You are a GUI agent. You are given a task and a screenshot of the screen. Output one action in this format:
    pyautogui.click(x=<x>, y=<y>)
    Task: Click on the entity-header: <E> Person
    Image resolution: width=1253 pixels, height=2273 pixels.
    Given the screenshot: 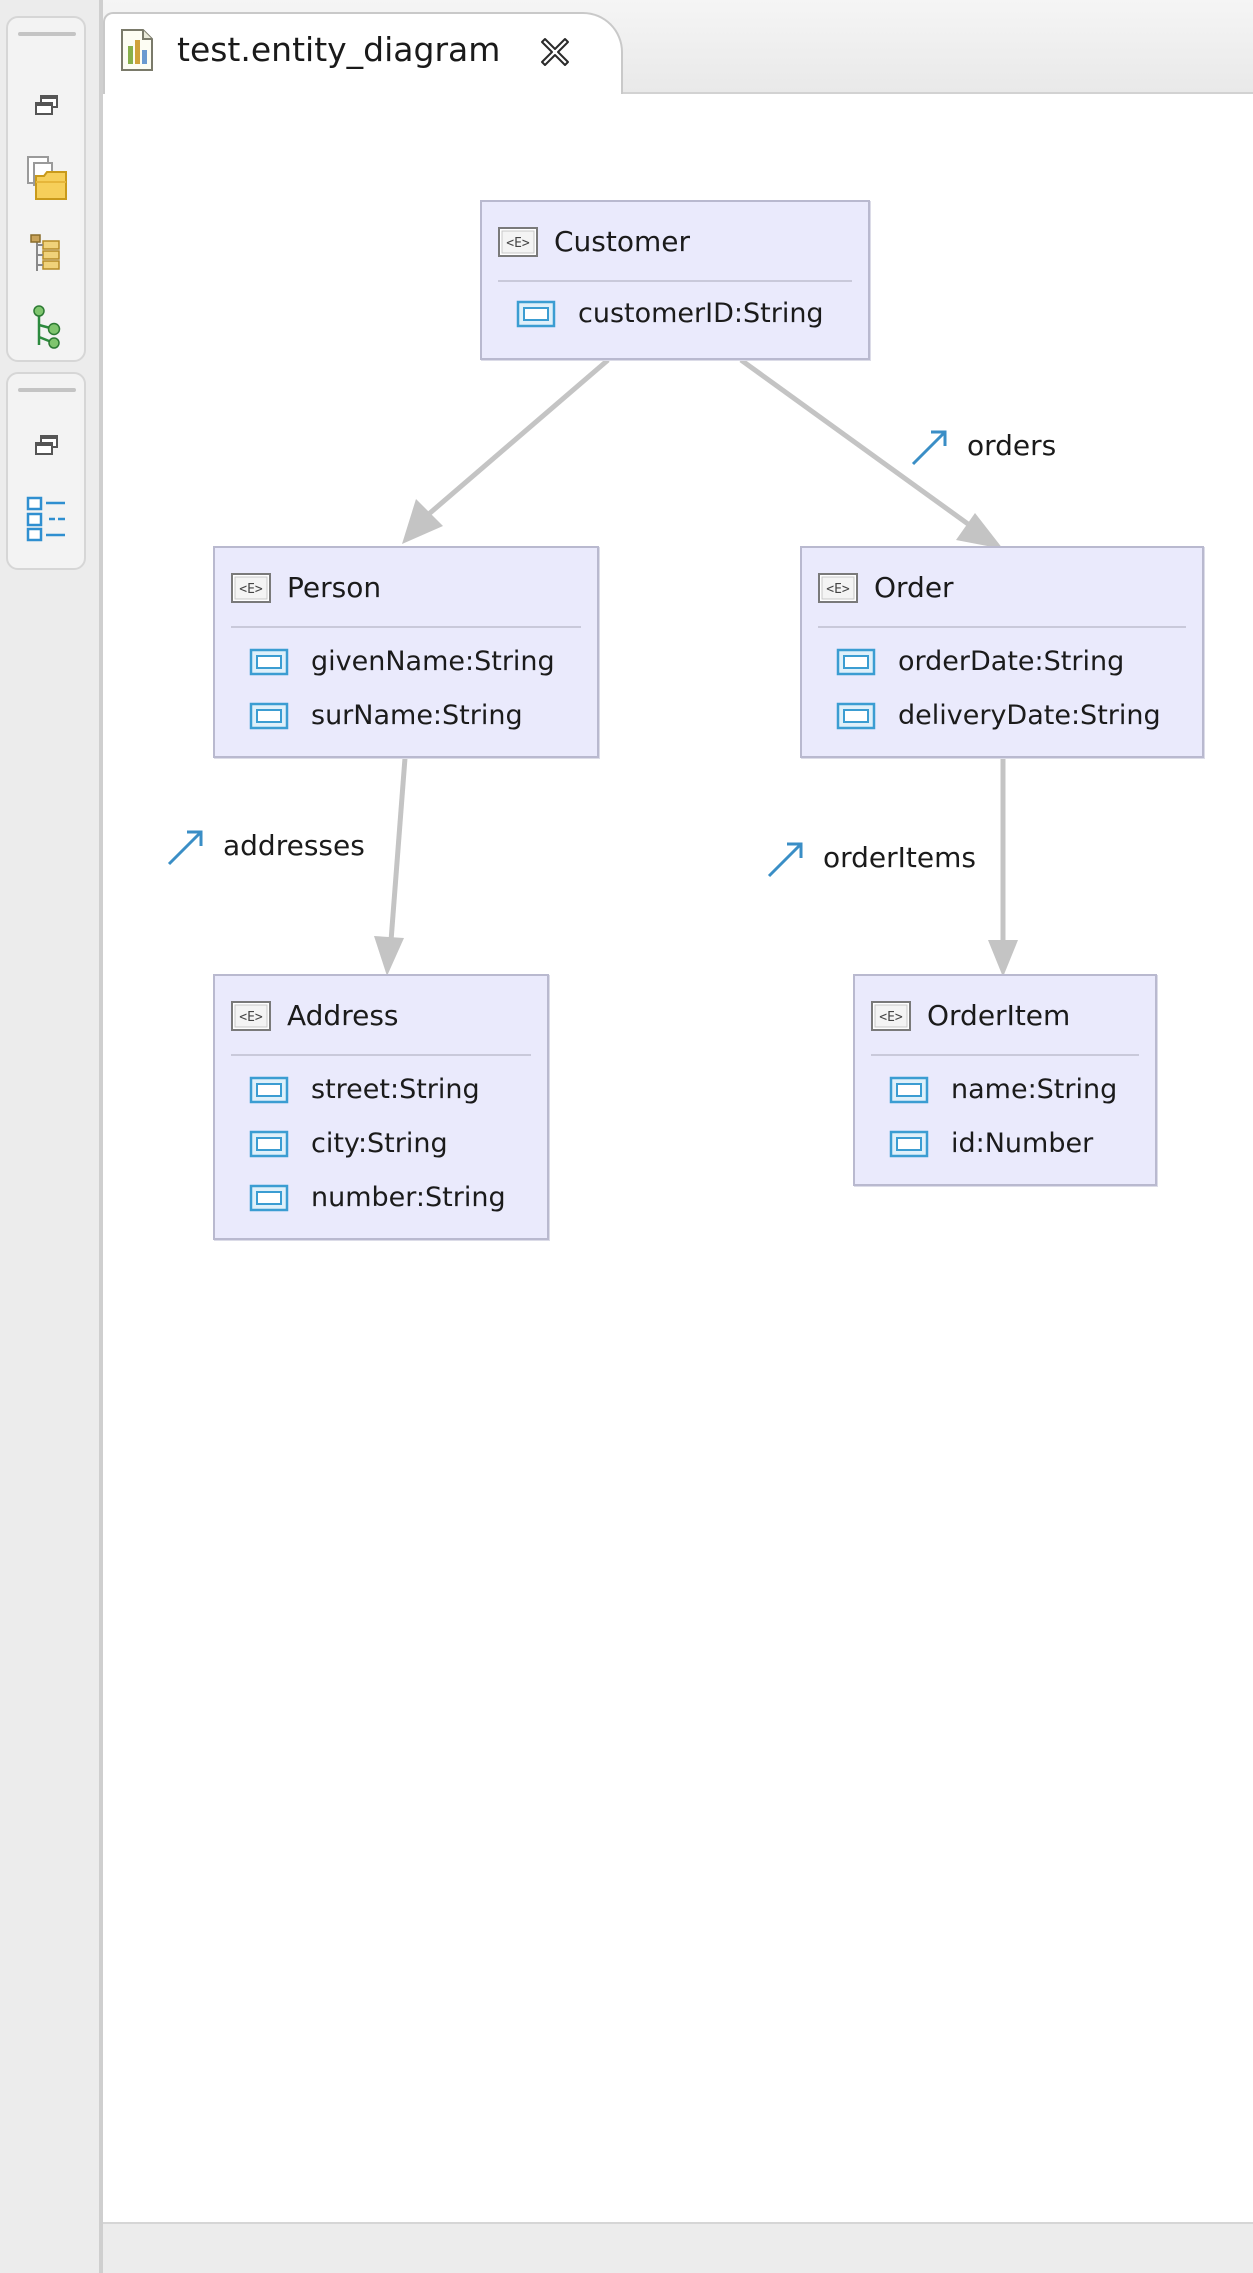 What is the action you would take?
    pyautogui.click(x=306, y=588)
    